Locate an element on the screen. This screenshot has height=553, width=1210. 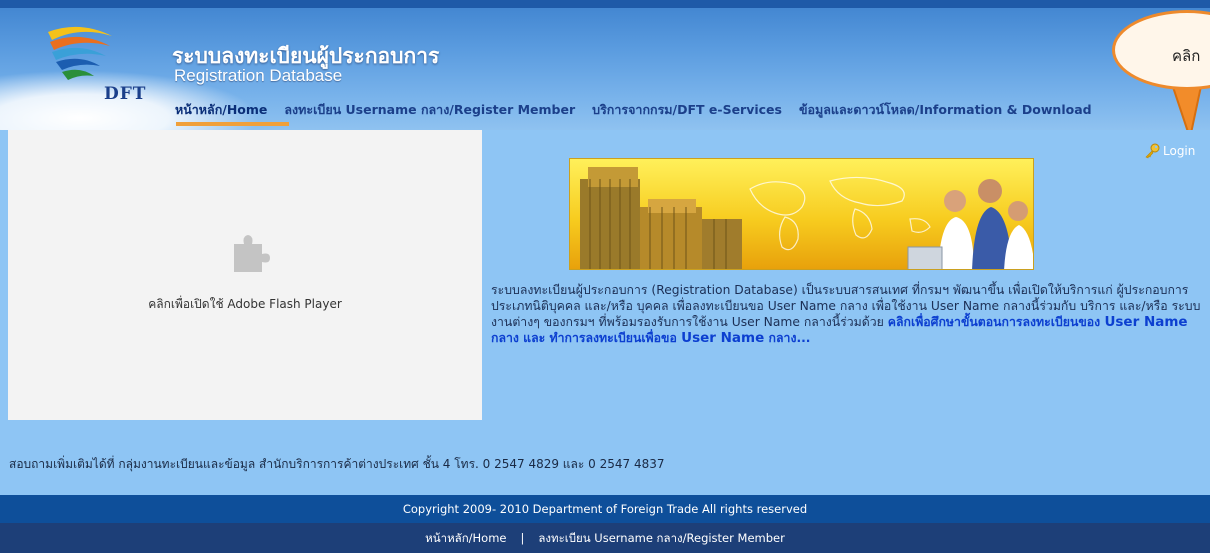
link-part-3: กลาง และ ทำการลงทะเบียนเพื่อขอ is located at coordinates (586, 338).